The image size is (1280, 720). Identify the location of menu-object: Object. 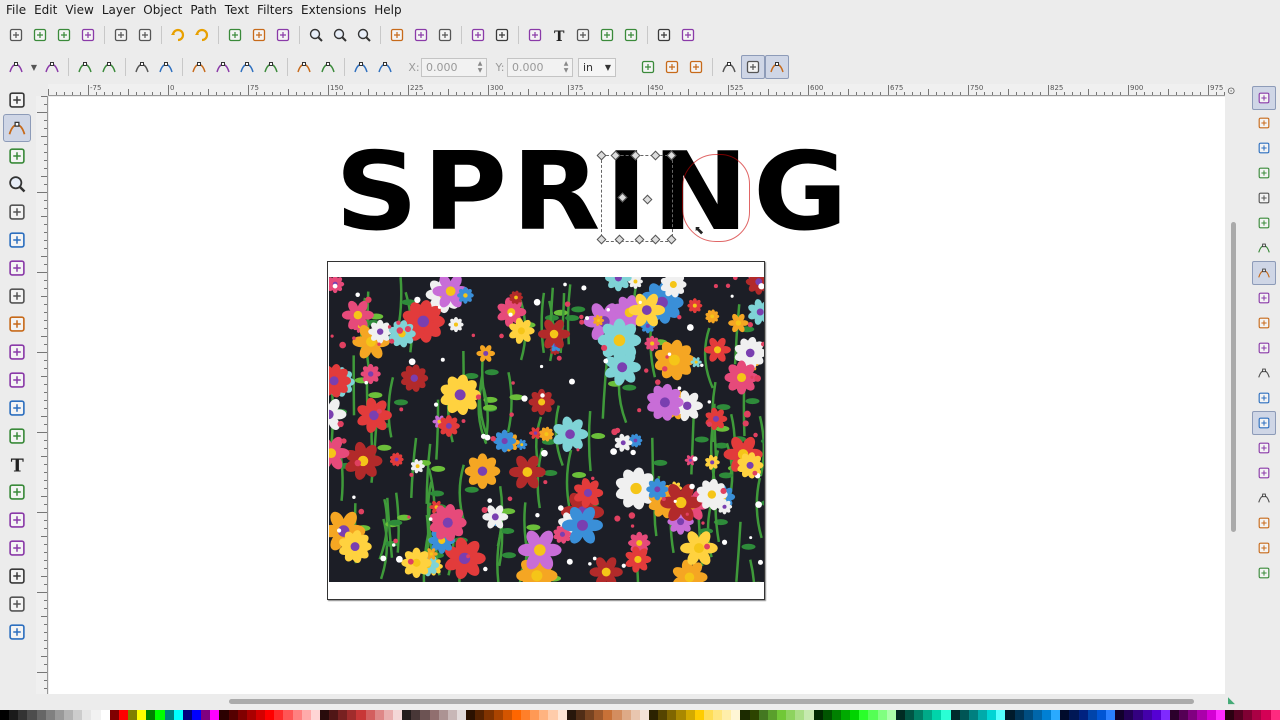
(162, 10).